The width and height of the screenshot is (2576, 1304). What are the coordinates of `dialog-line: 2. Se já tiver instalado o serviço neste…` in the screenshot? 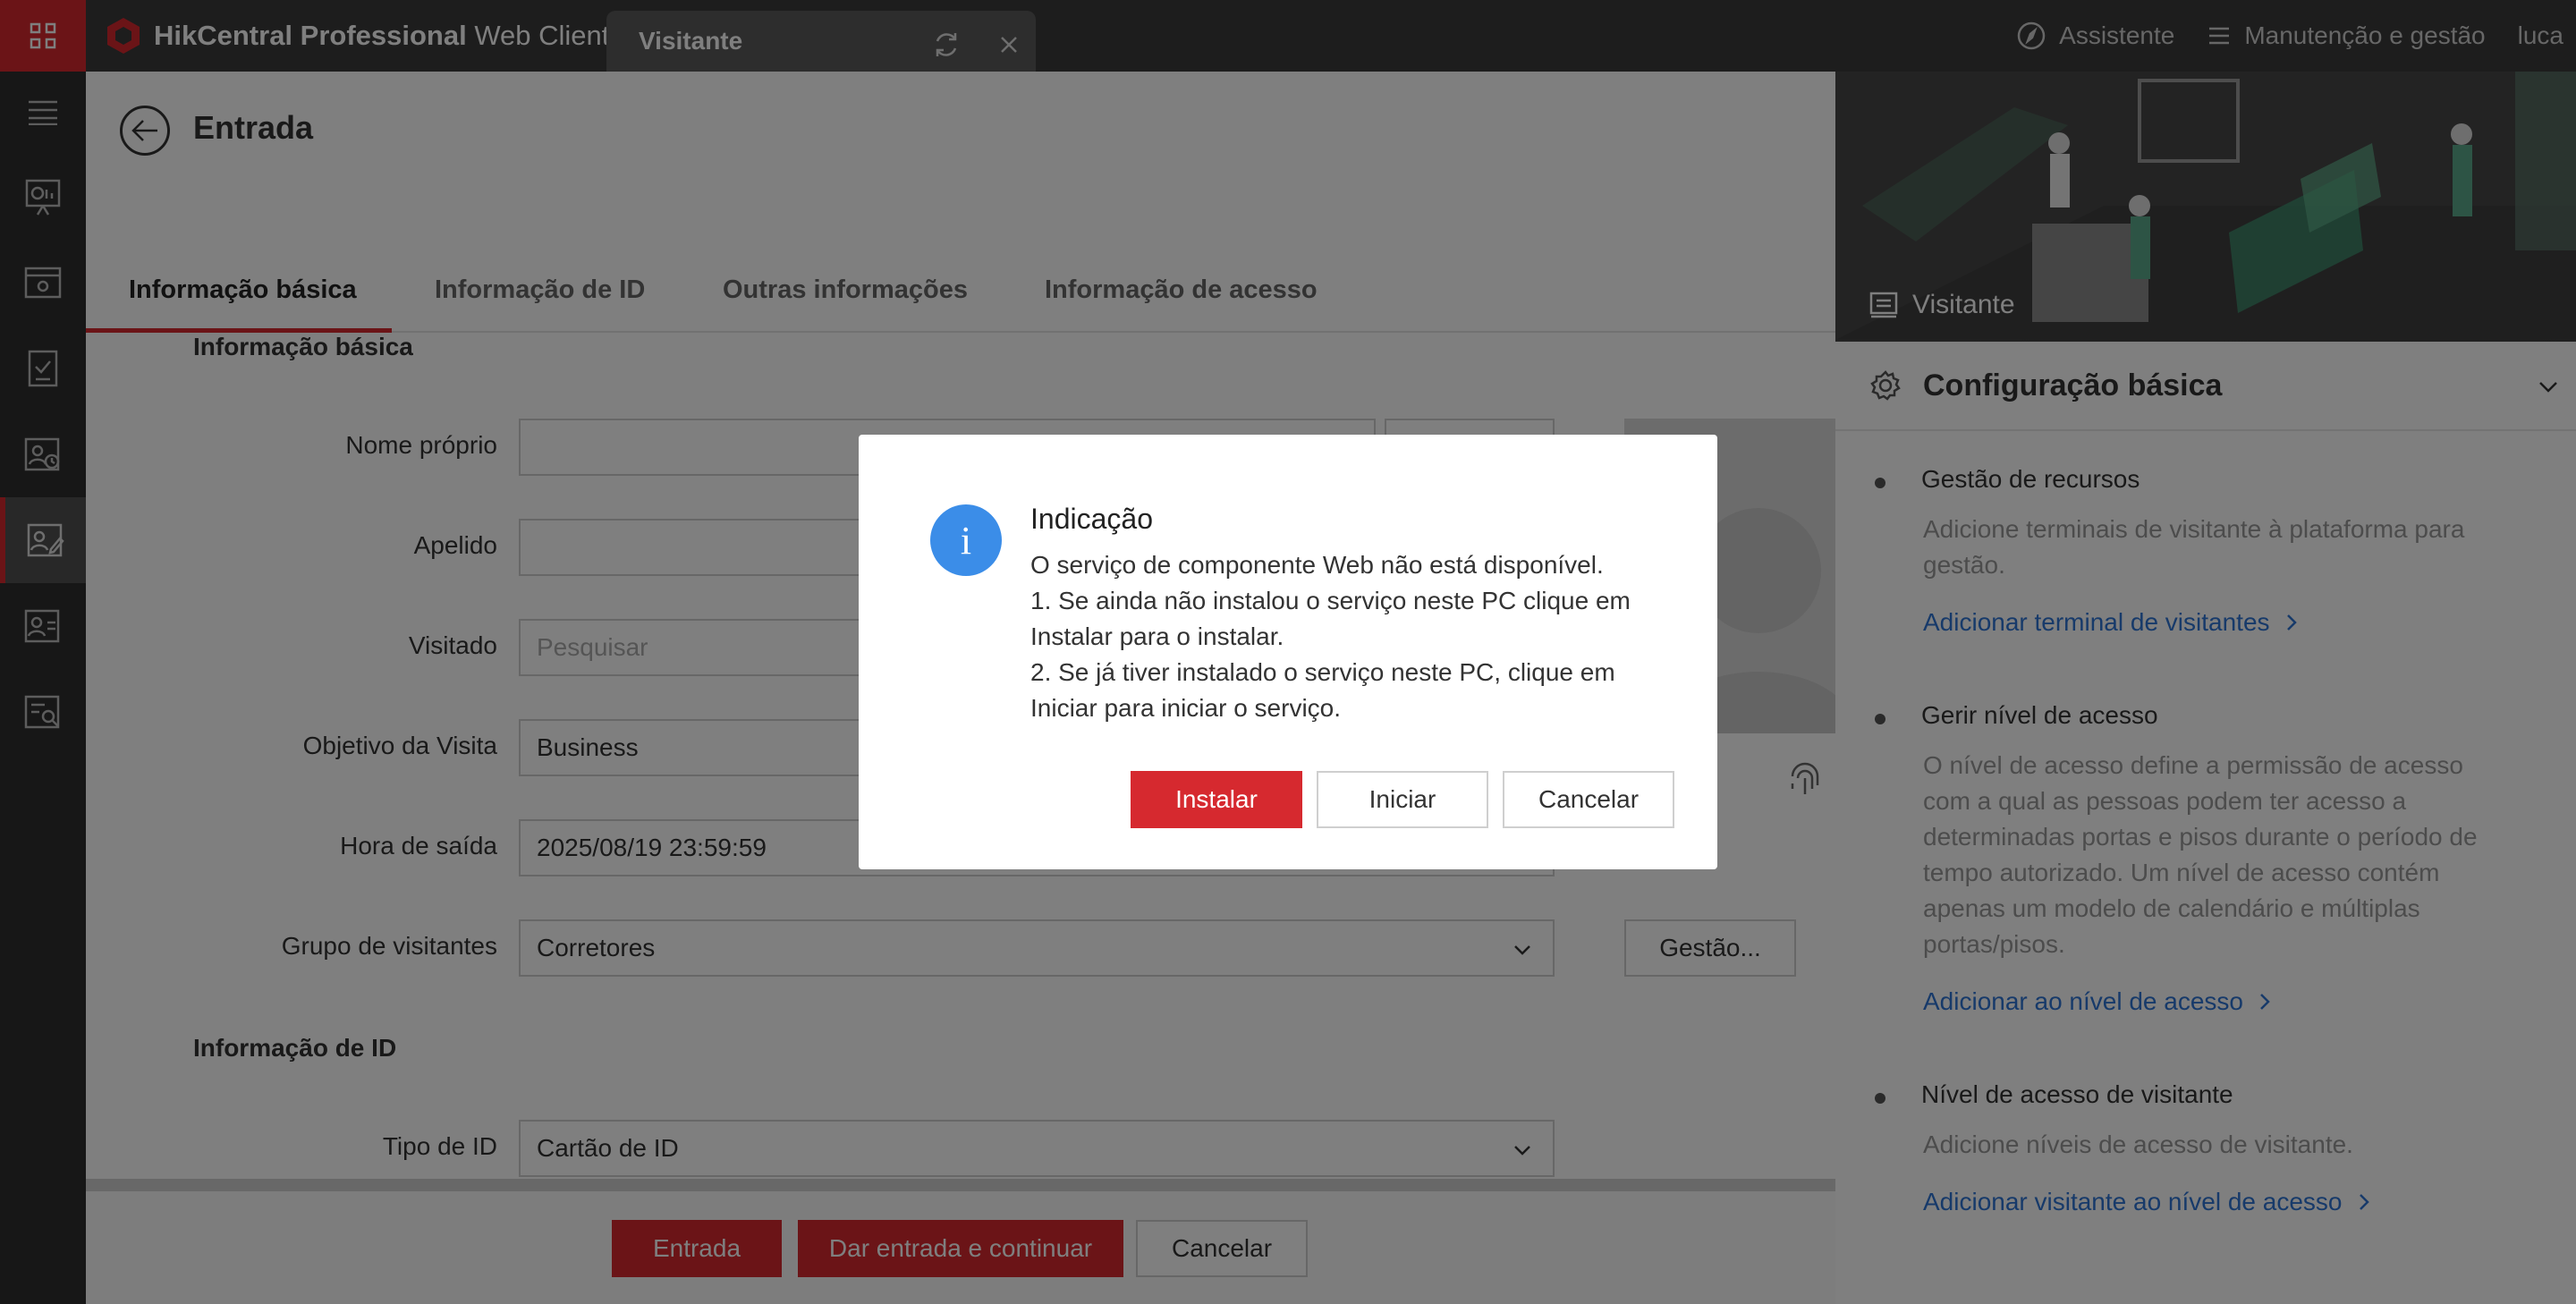 It's located at (1322, 672).